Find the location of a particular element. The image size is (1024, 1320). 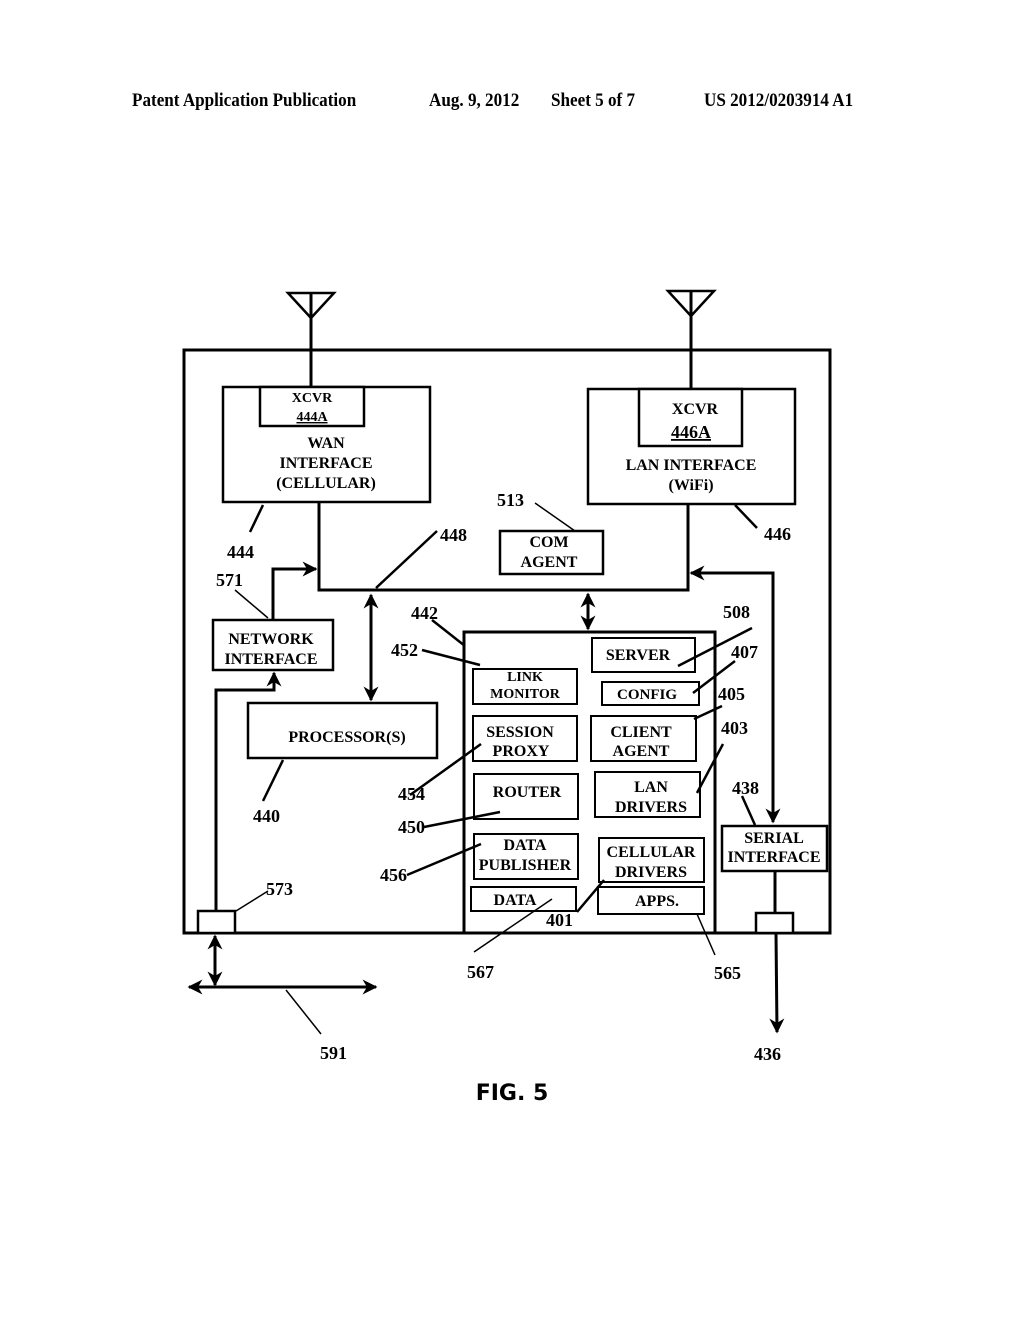

server-box: SERVER is located at coordinates (643, 655).